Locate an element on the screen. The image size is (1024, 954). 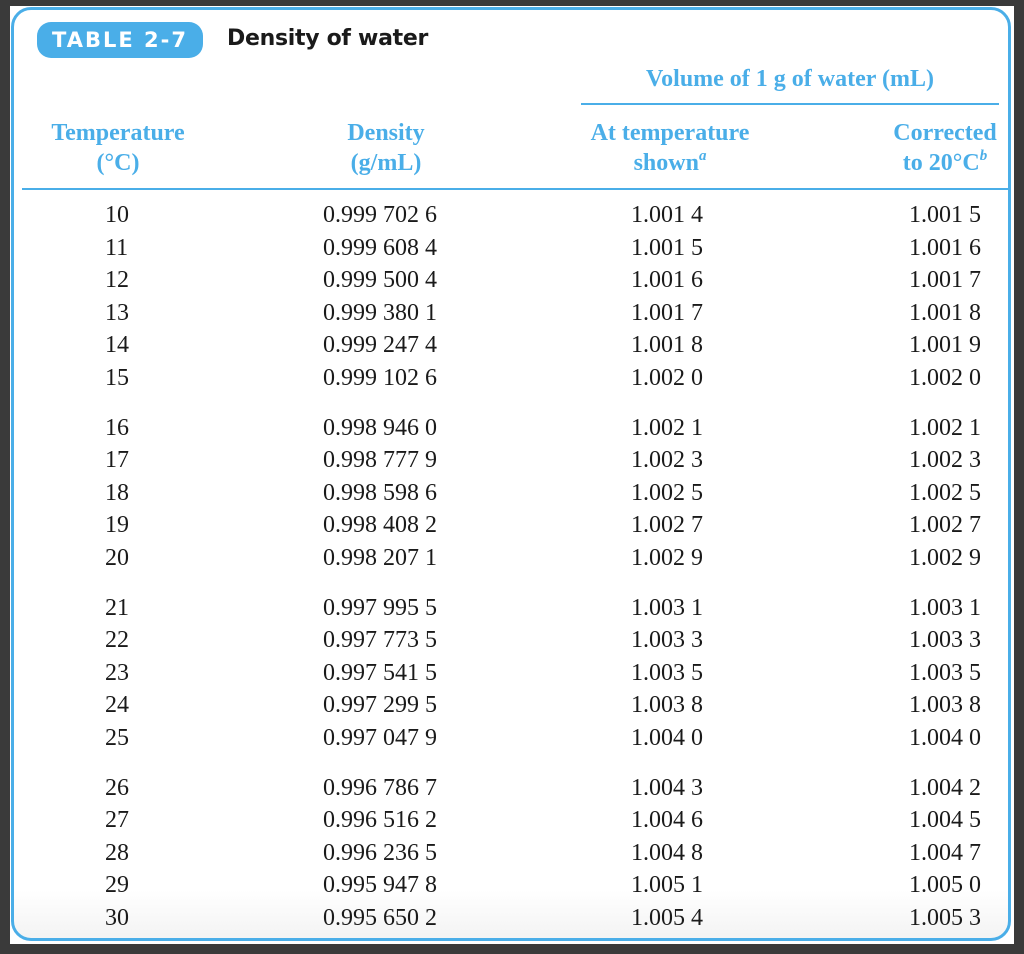
cell-volume-corrected: 1.004 0 is located at coordinates (945, 737).